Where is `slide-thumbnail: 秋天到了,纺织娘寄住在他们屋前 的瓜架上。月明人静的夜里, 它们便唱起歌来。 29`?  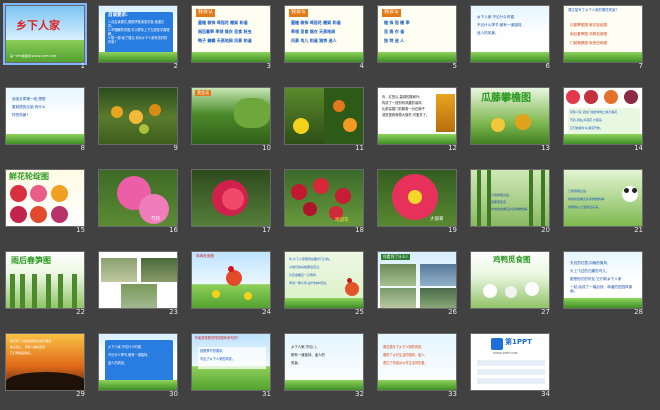 slide-thumbnail: 秋天到了,纺织娘寄住在他们屋前 的瓜架上。月明人静的夜里, 它们便唱起歌来。 29 is located at coordinates (45, 365).